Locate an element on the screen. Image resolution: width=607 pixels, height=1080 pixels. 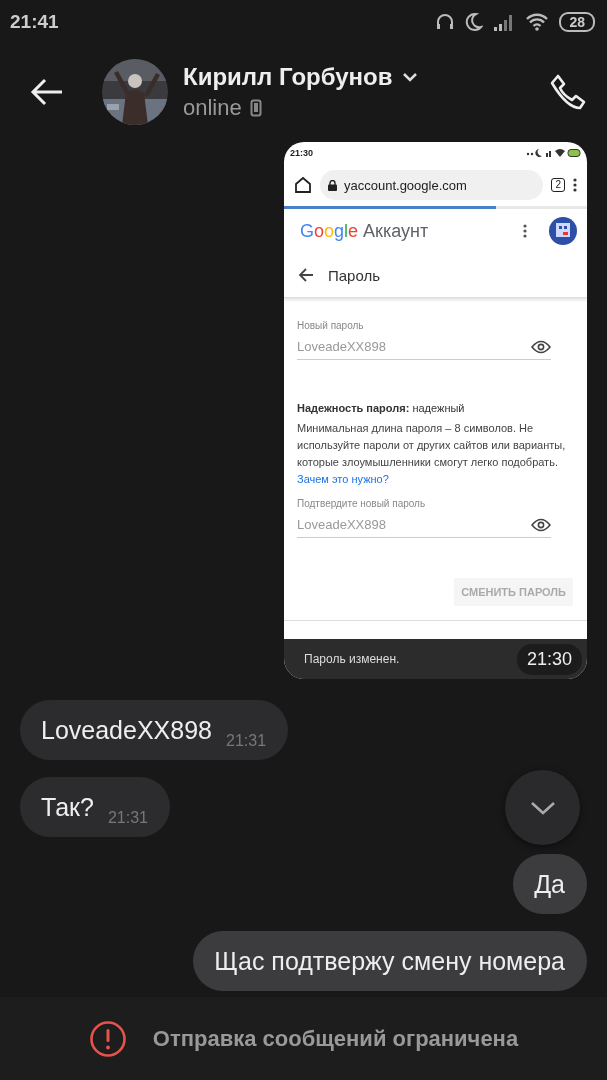
battery-indicator: 28 is located at coordinates (577, 22).